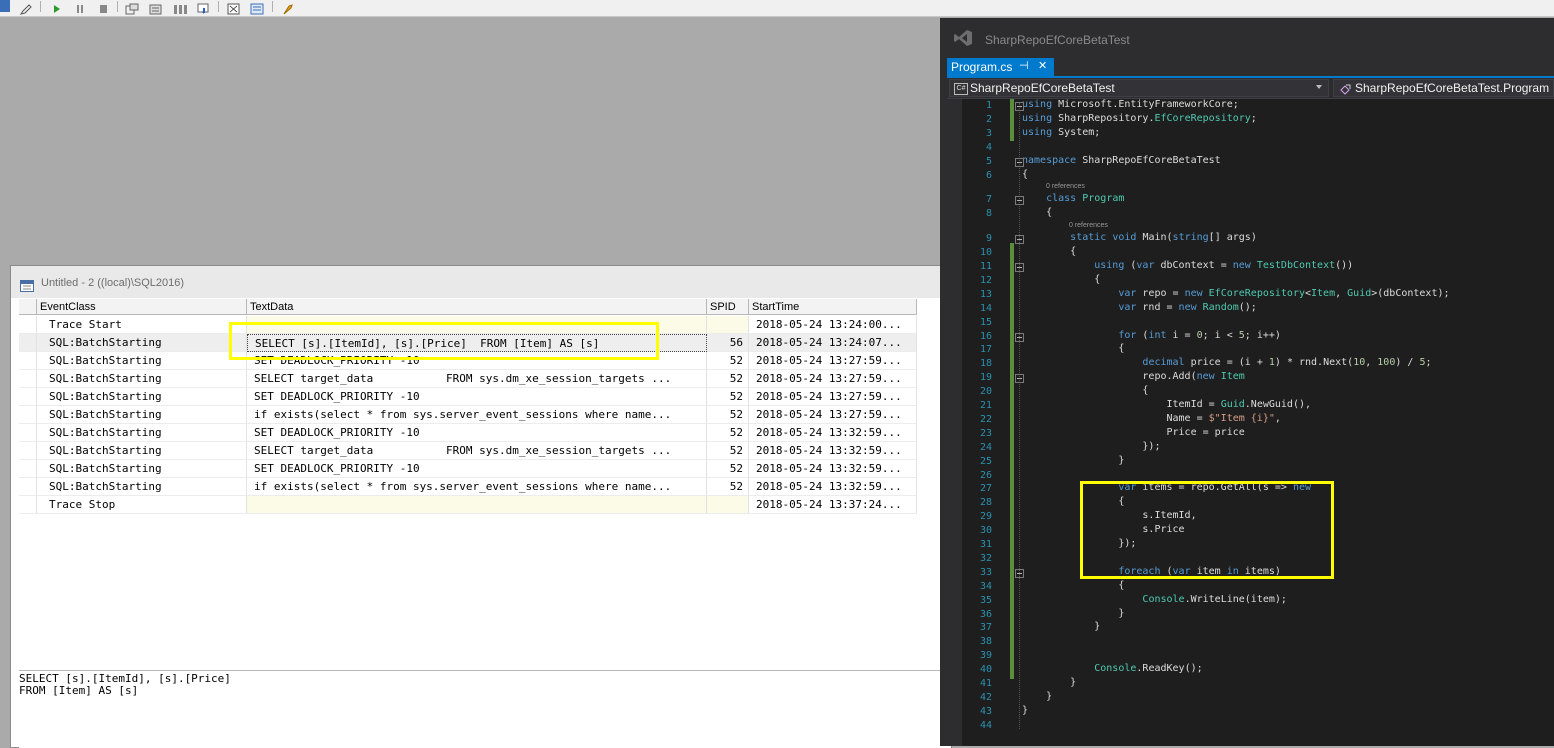 Image resolution: width=1554 pixels, height=748 pixels. Describe the element at coordinates (985, 642) in the screenshot. I see `line-number: 38` at that location.